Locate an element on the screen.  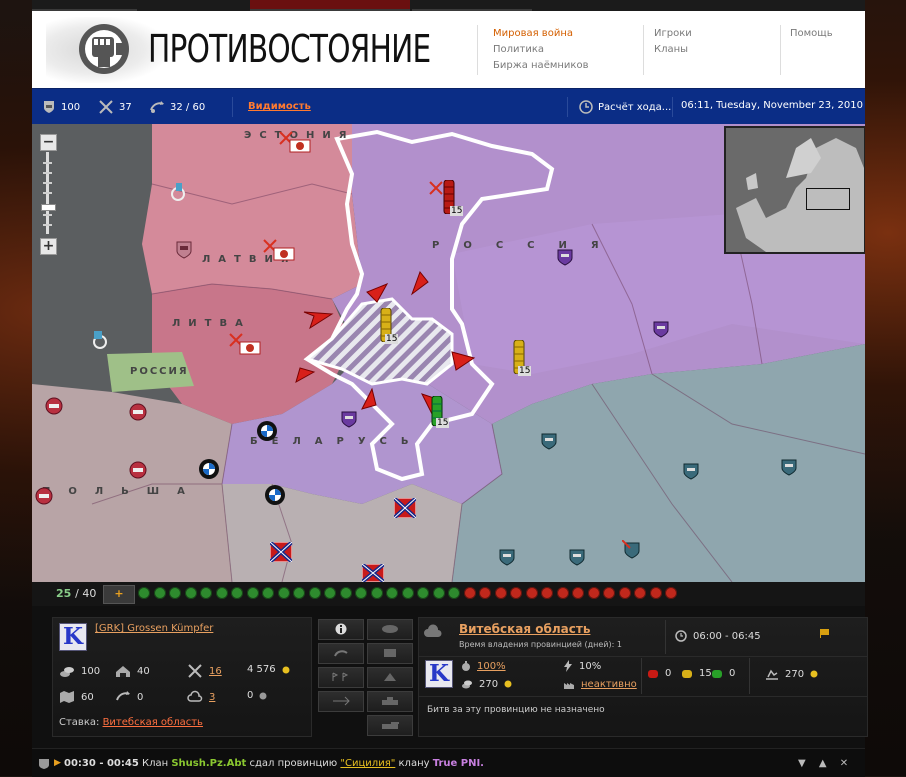
status-link: неактивно is located at coordinates (609, 684).